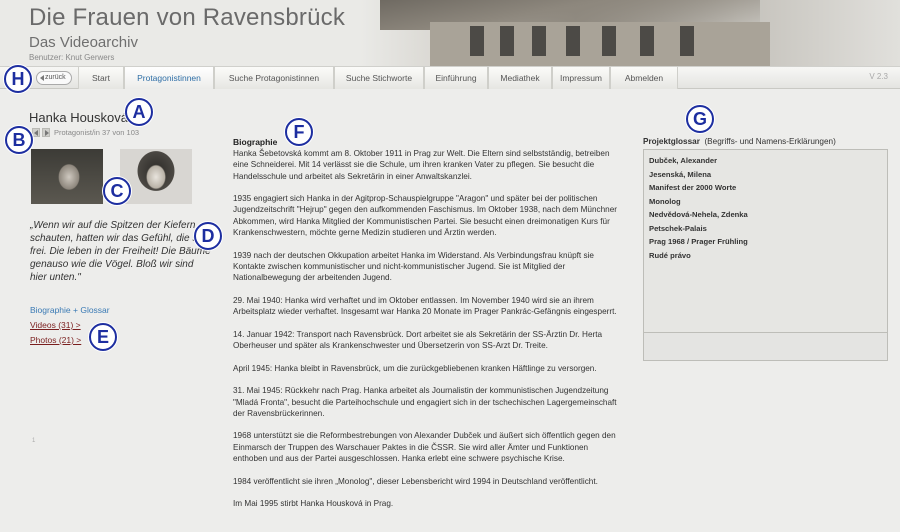 This screenshot has width=900, height=532. What do you see at coordinates (878, 76) in the screenshot?
I see `version-label: V 2.3` at bounding box center [878, 76].